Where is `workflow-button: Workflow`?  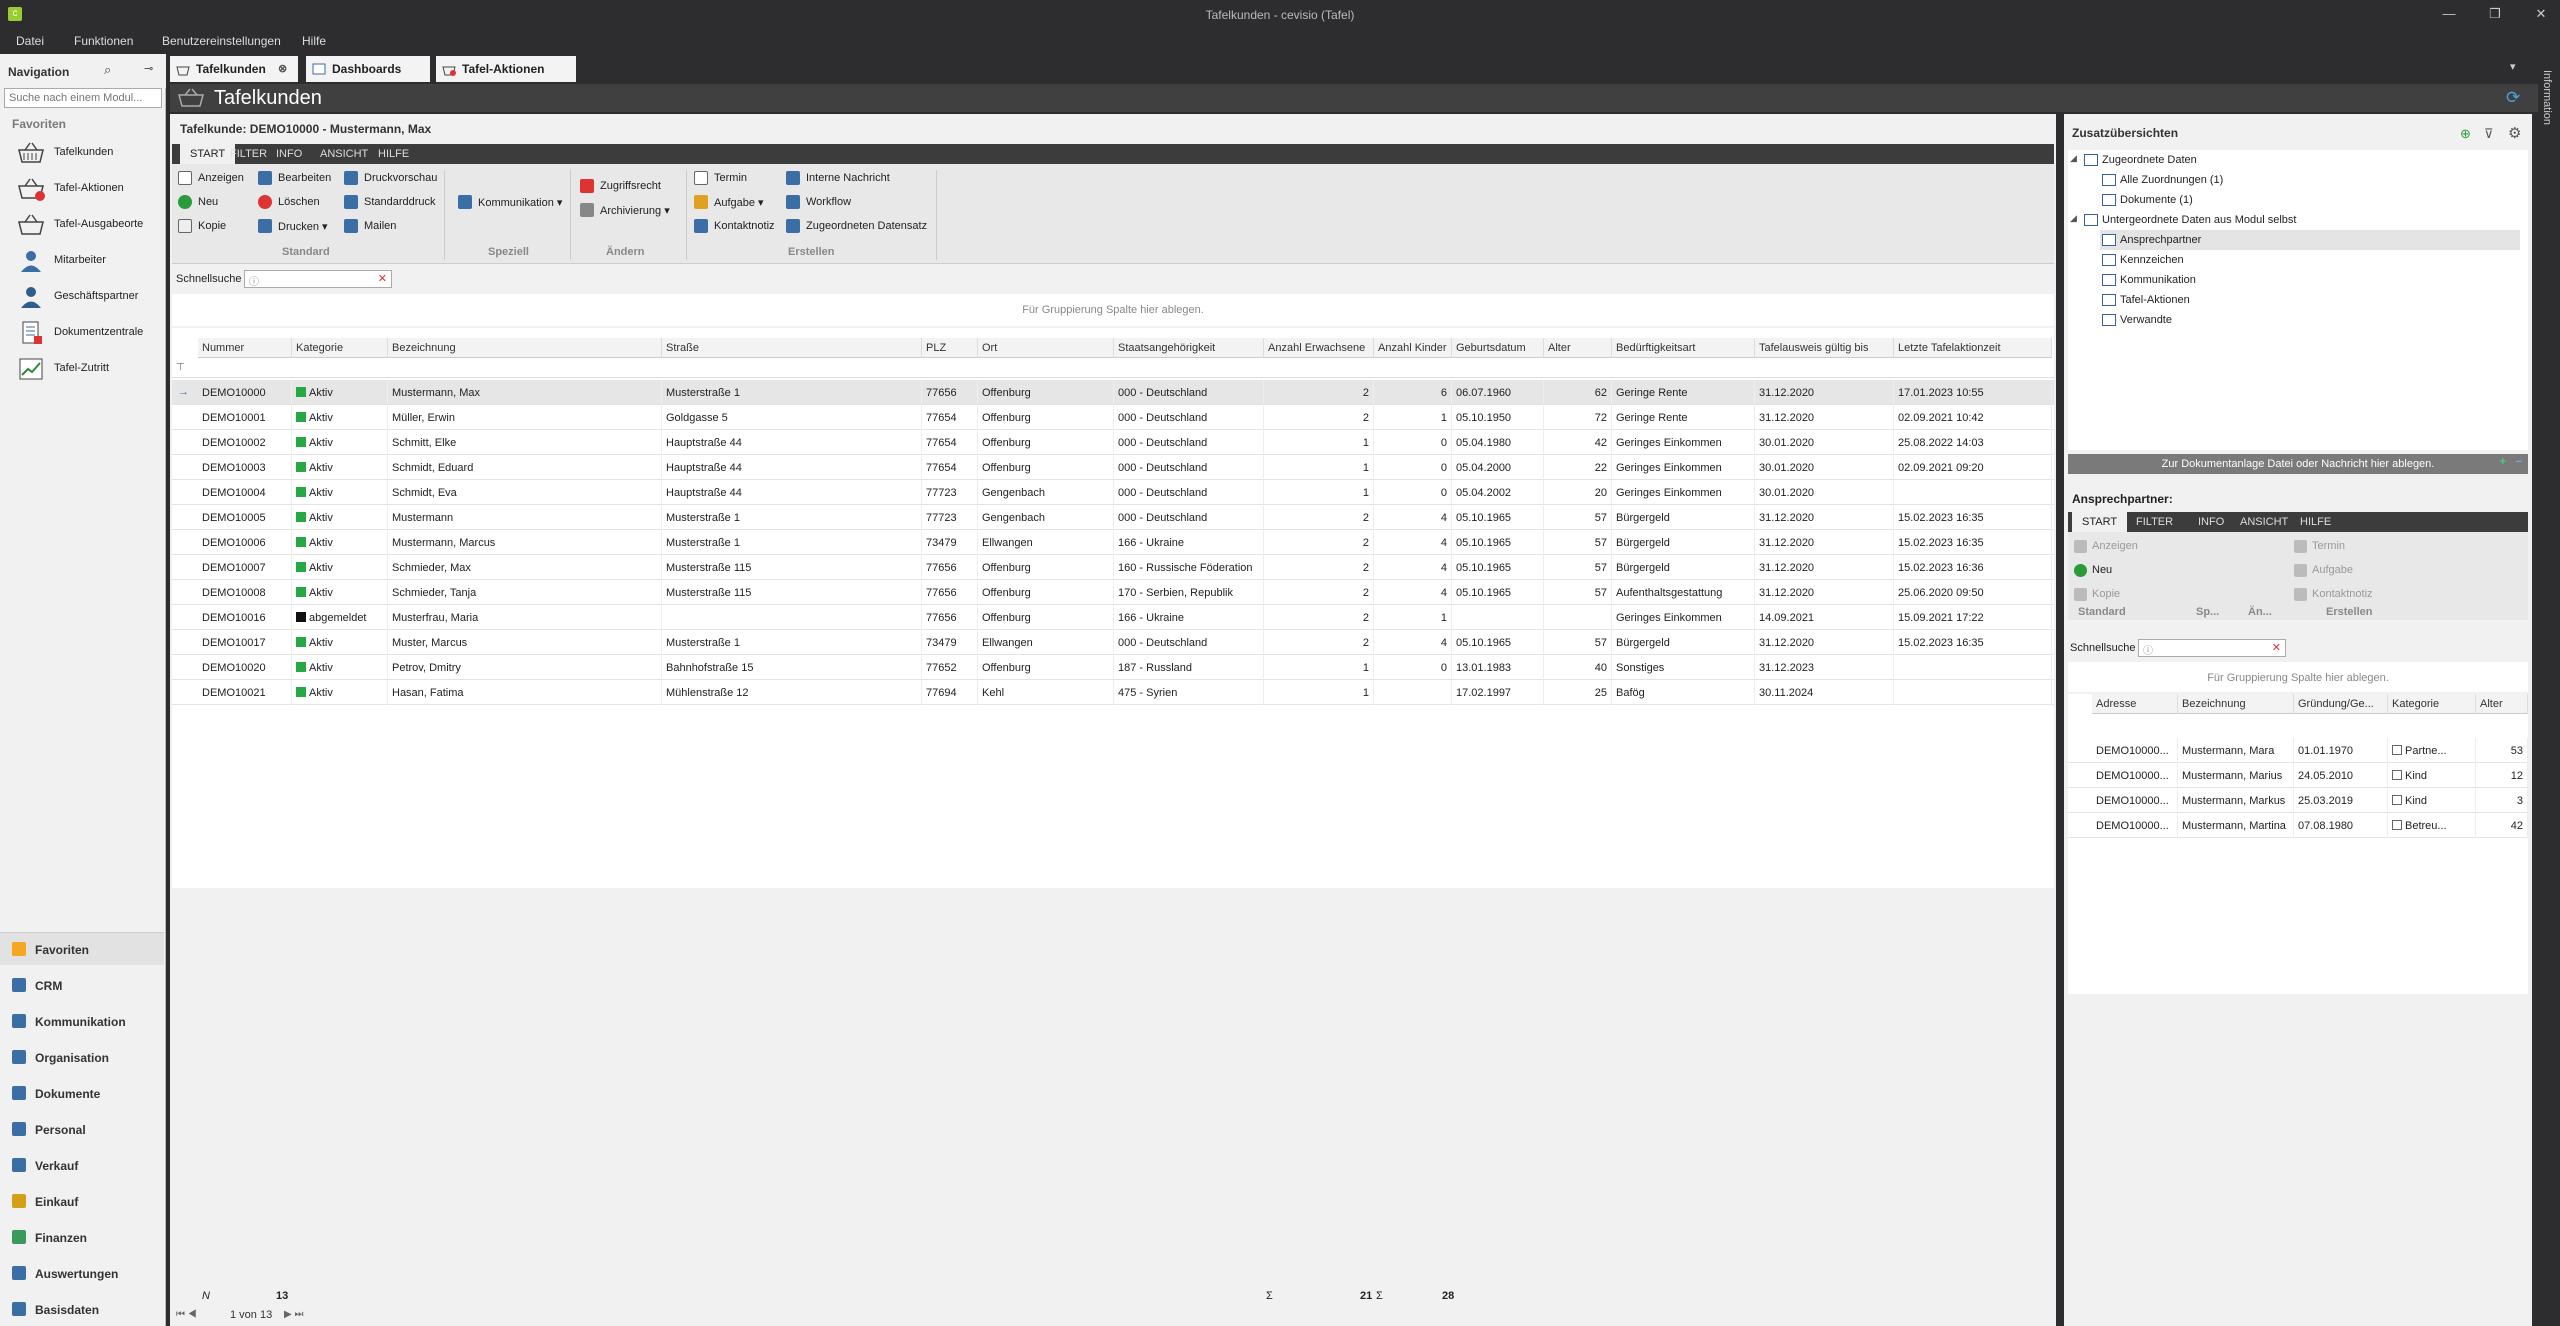
workflow-button: Workflow is located at coordinates (818, 202).